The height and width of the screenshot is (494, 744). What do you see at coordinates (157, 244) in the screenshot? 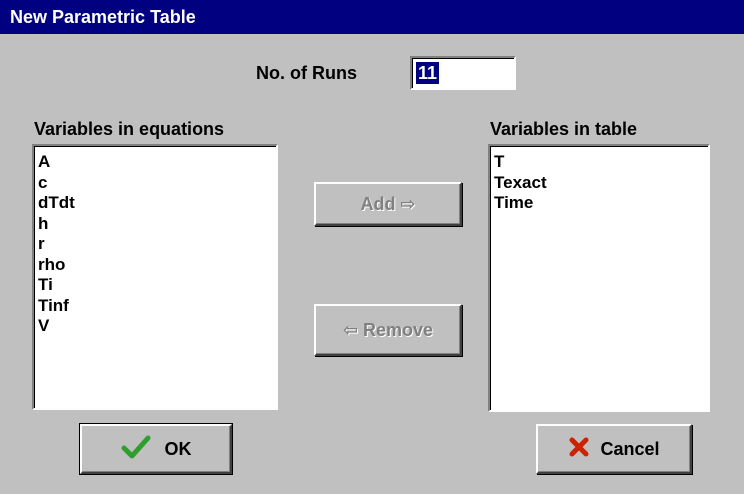
I see `list-item: r` at bounding box center [157, 244].